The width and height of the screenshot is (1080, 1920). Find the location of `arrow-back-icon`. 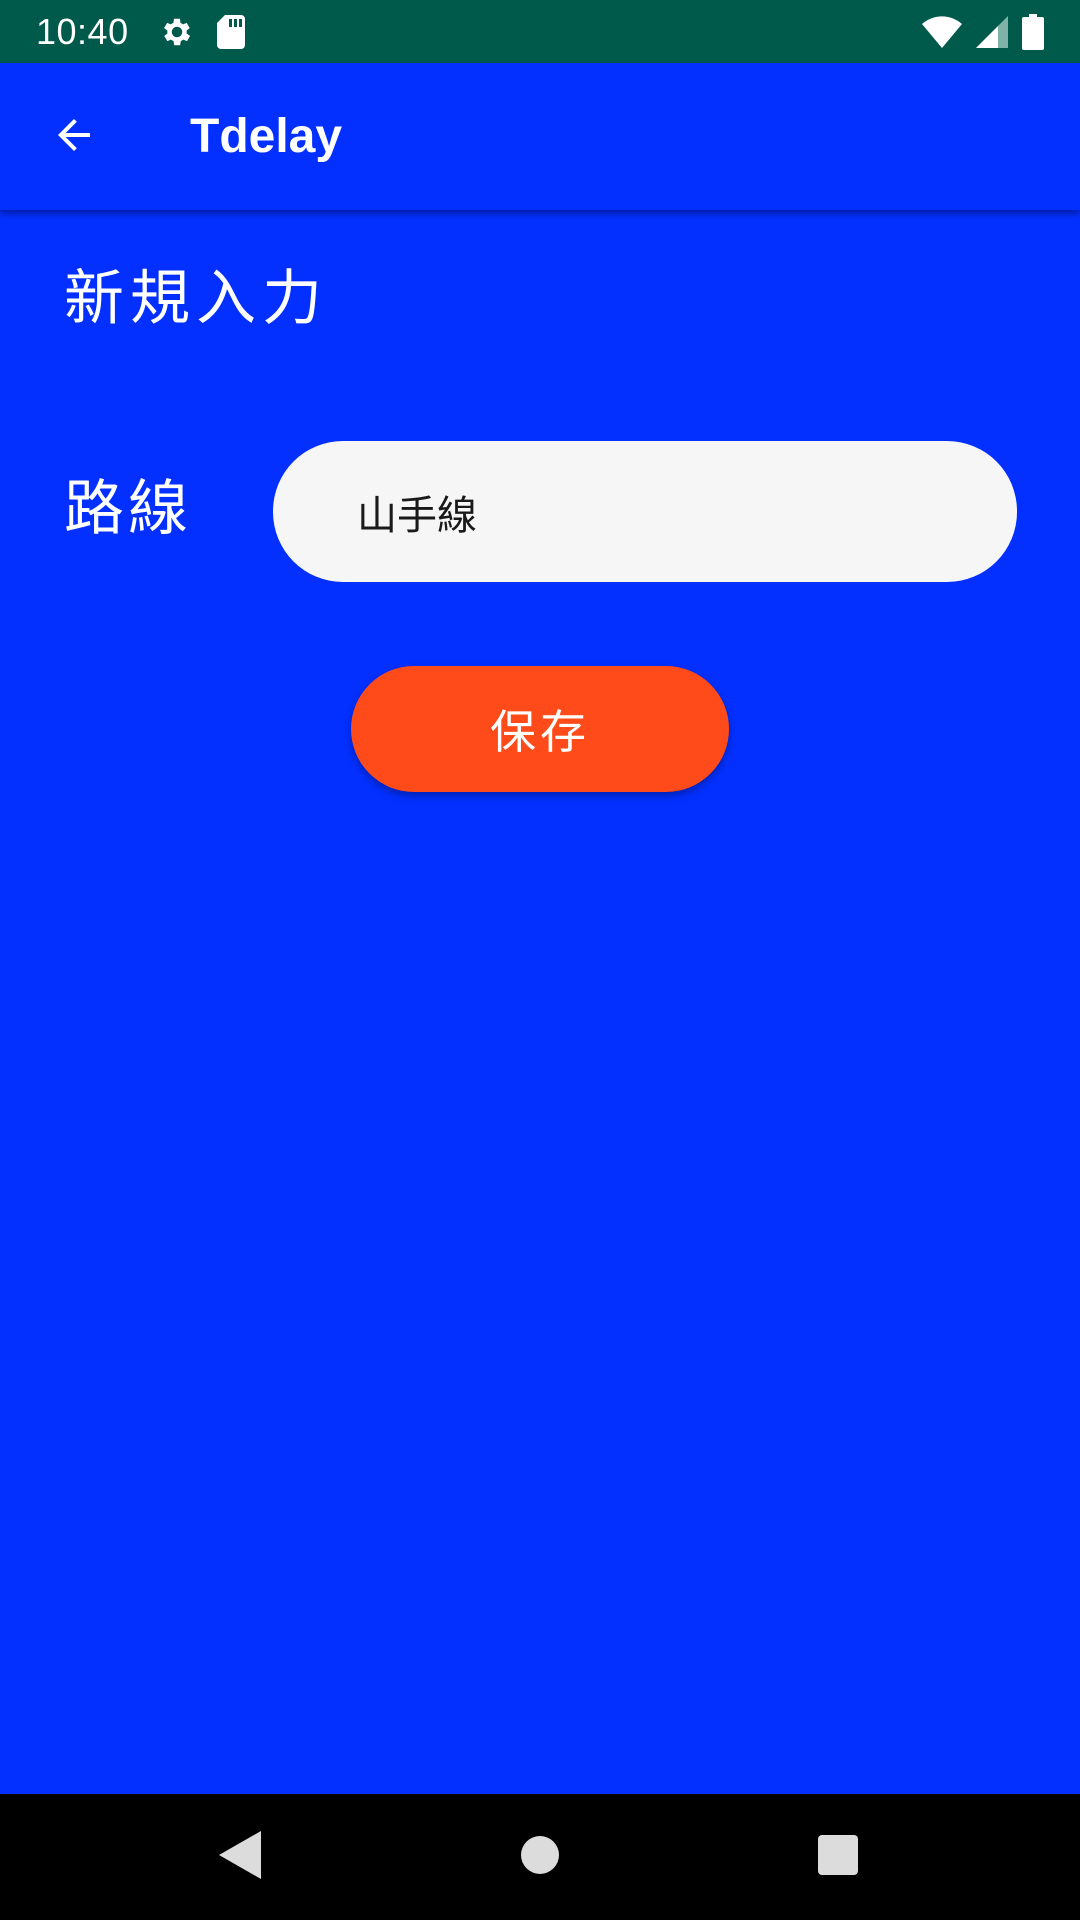

arrow-back-icon is located at coordinates (74, 137).